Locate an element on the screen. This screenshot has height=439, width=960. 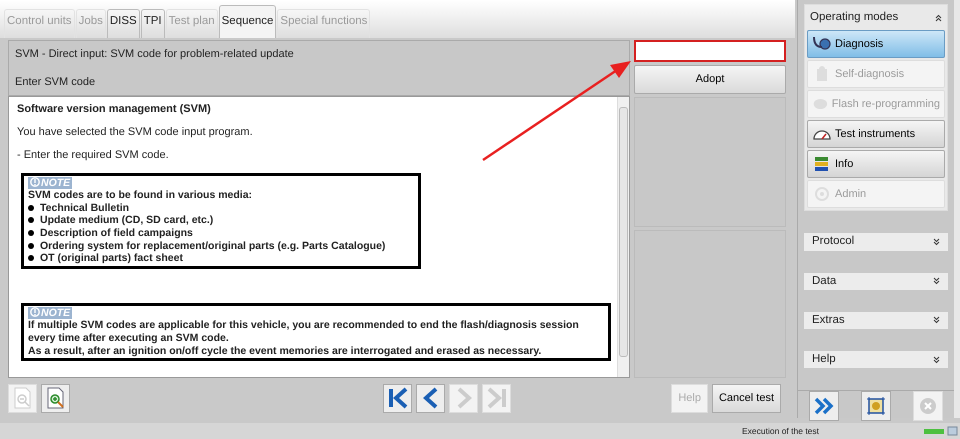
list-item: Ordering system for replacement/original parts (e.g. Parts Catalogue) is located at coordinates (213, 246).